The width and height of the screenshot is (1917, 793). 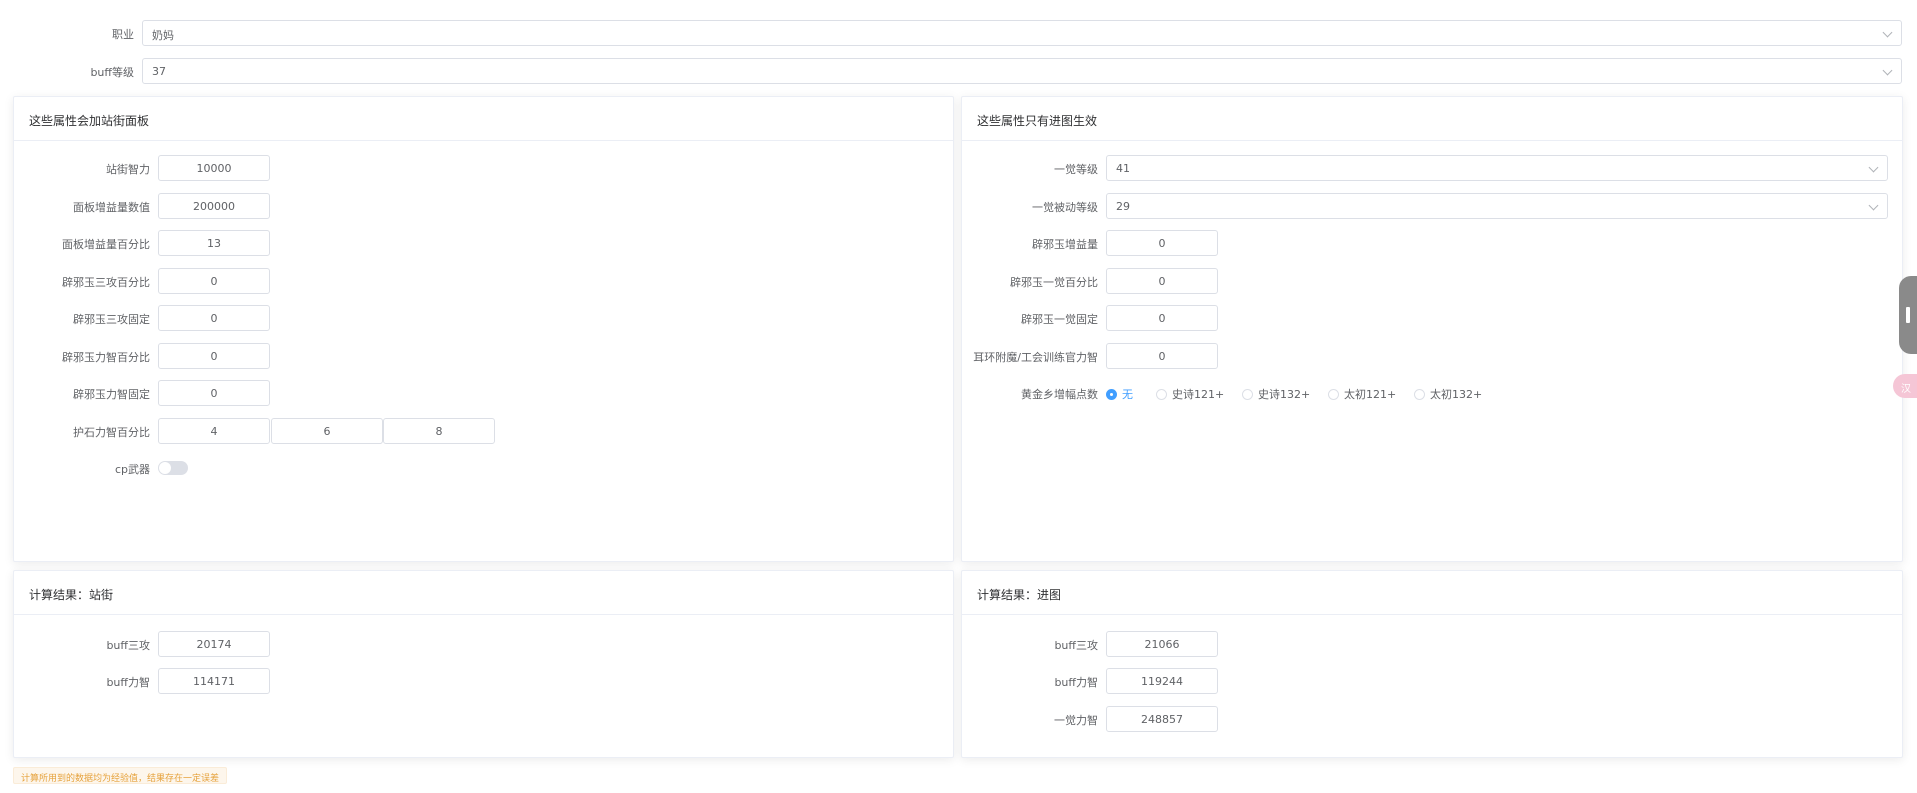 I want to click on warning-tip: 计算所用到的数据均为经验值，结果存在一定误差, so click(x=120, y=775).